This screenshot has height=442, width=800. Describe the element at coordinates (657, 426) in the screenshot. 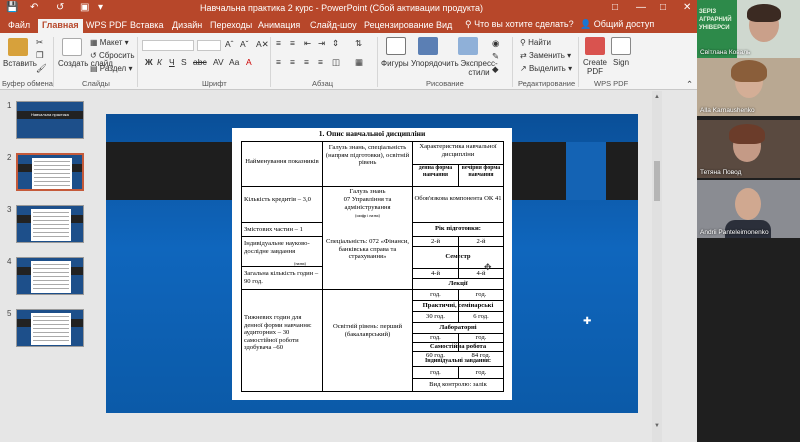

I see `scroll-down-icon: ▼` at that location.